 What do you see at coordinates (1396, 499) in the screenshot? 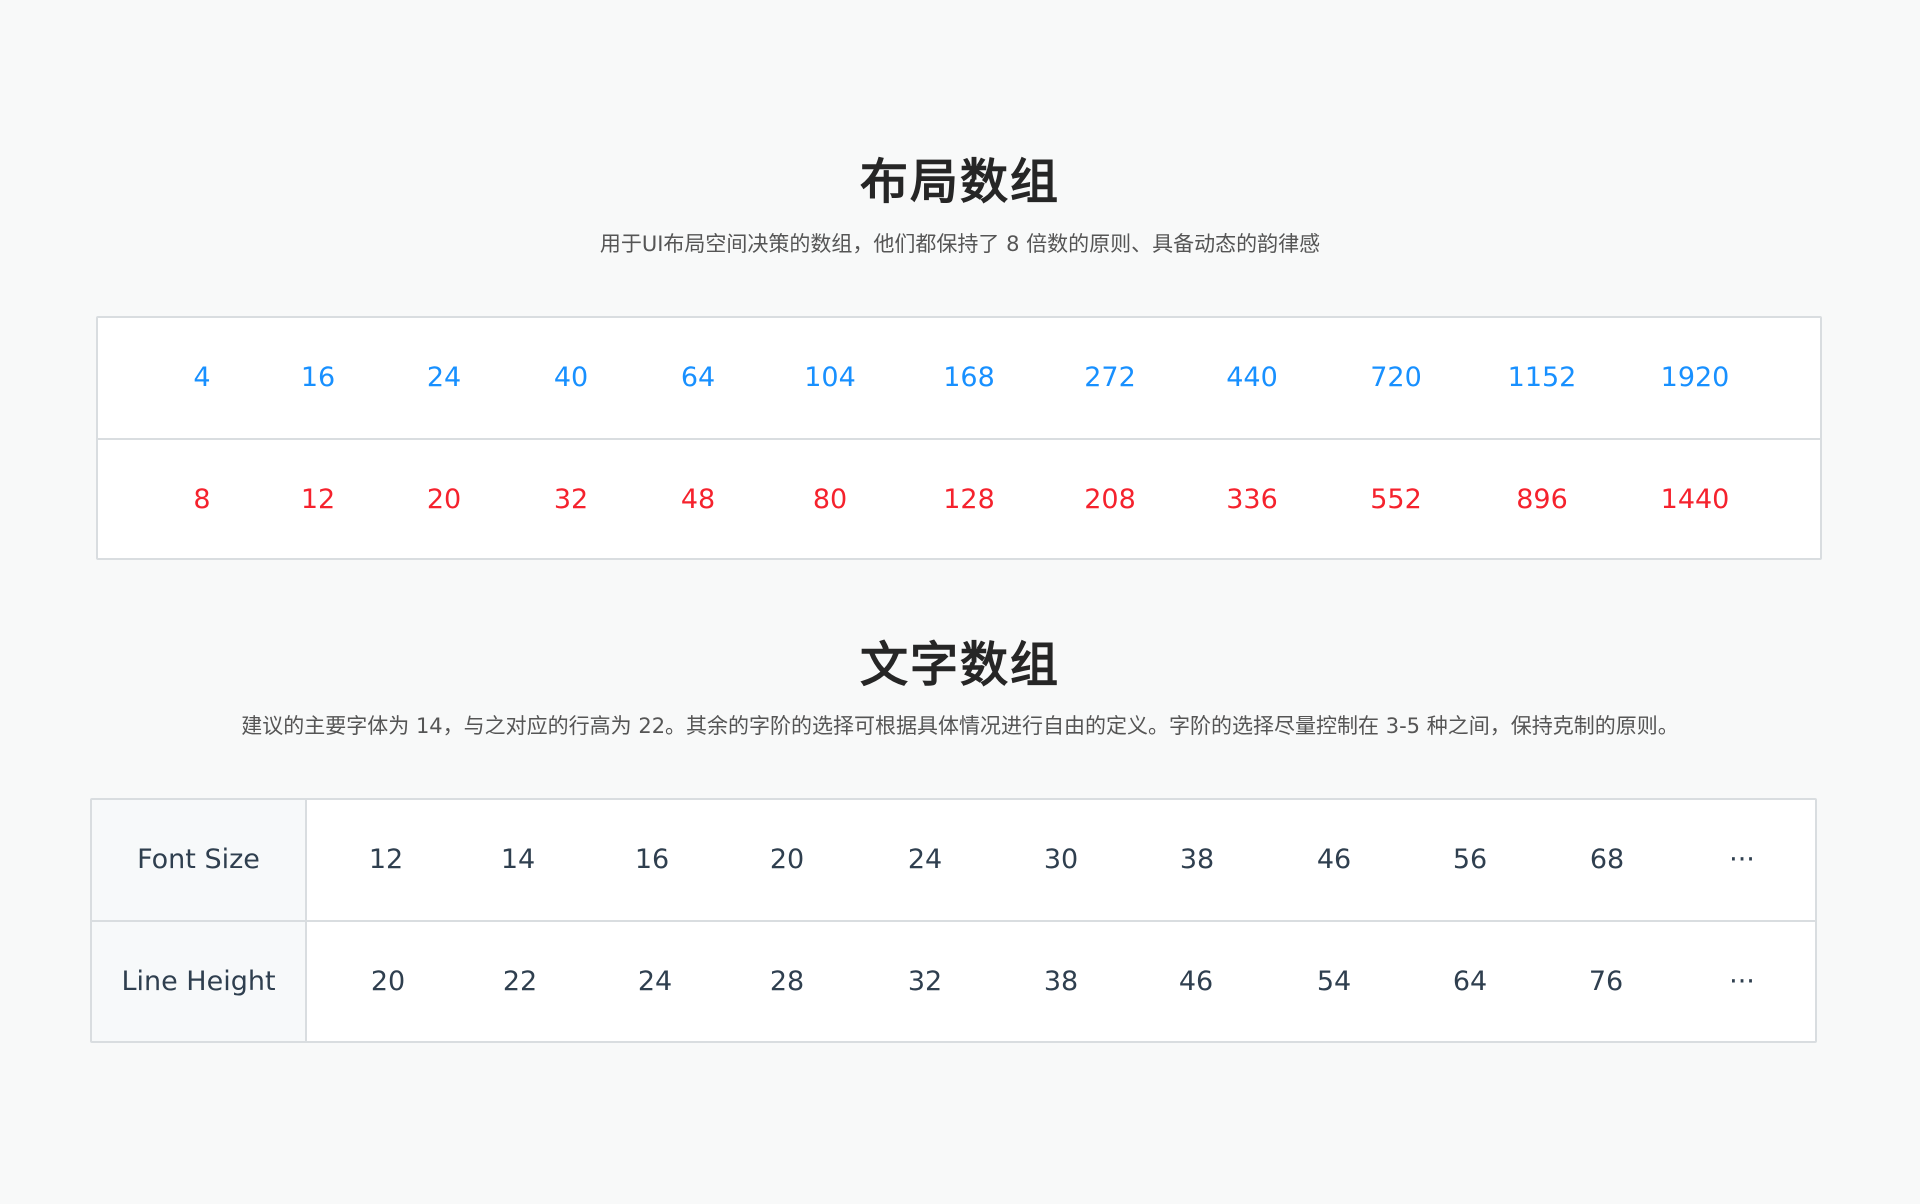
I see `layout-value: 552` at bounding box center [1396, 499].